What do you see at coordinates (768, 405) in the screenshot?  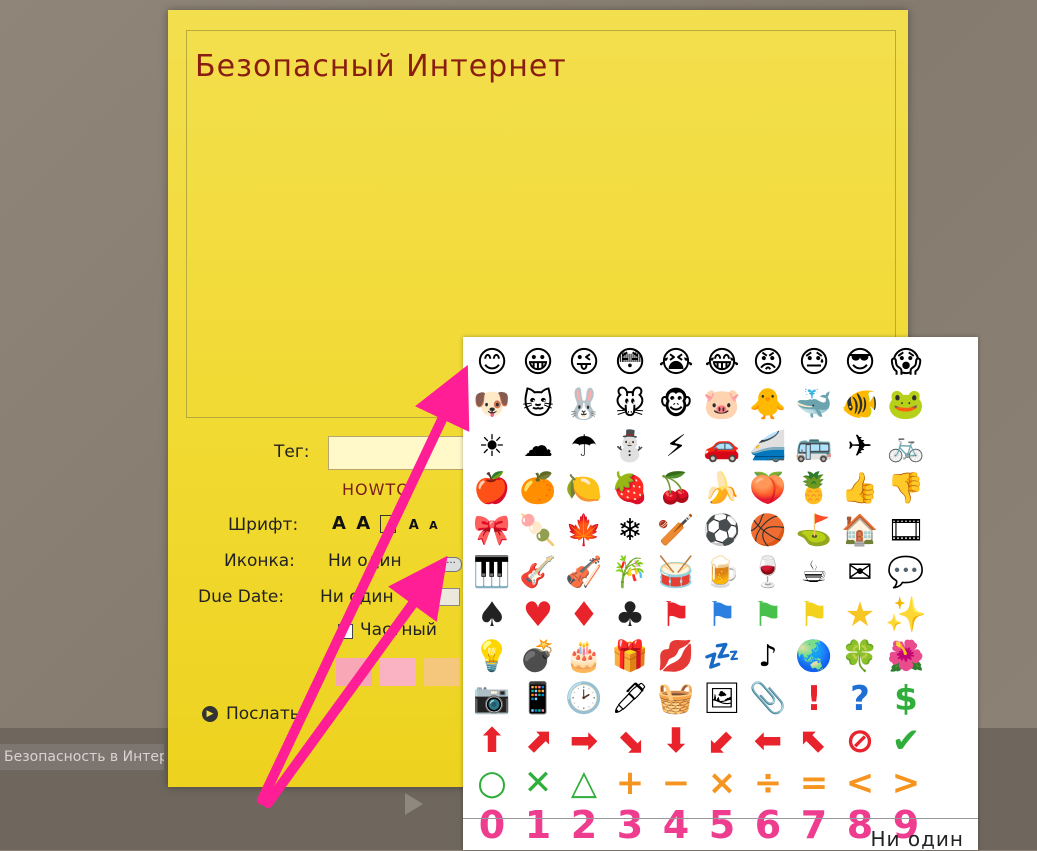 I see `chick-icon: 🐥` at bounding box center [768, 405].